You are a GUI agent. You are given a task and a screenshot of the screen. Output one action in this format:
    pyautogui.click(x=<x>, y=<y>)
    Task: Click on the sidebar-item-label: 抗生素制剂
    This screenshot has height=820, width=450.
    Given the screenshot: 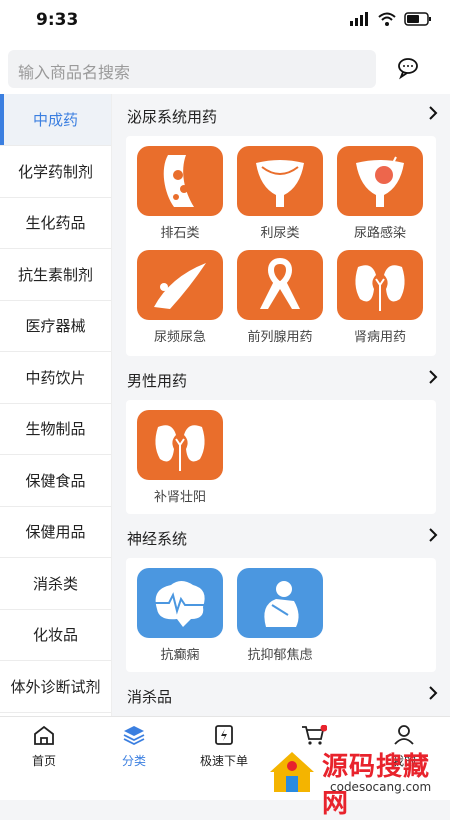 What is the action you would take?
    pyautogui.click(x=55, y=274)
    